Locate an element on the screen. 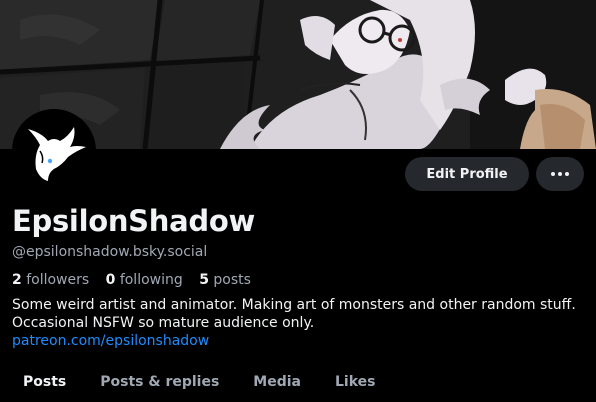 The width and height of the screenshot is (596, 402). following-stat: 0 following is located at coordinates (144, 280).